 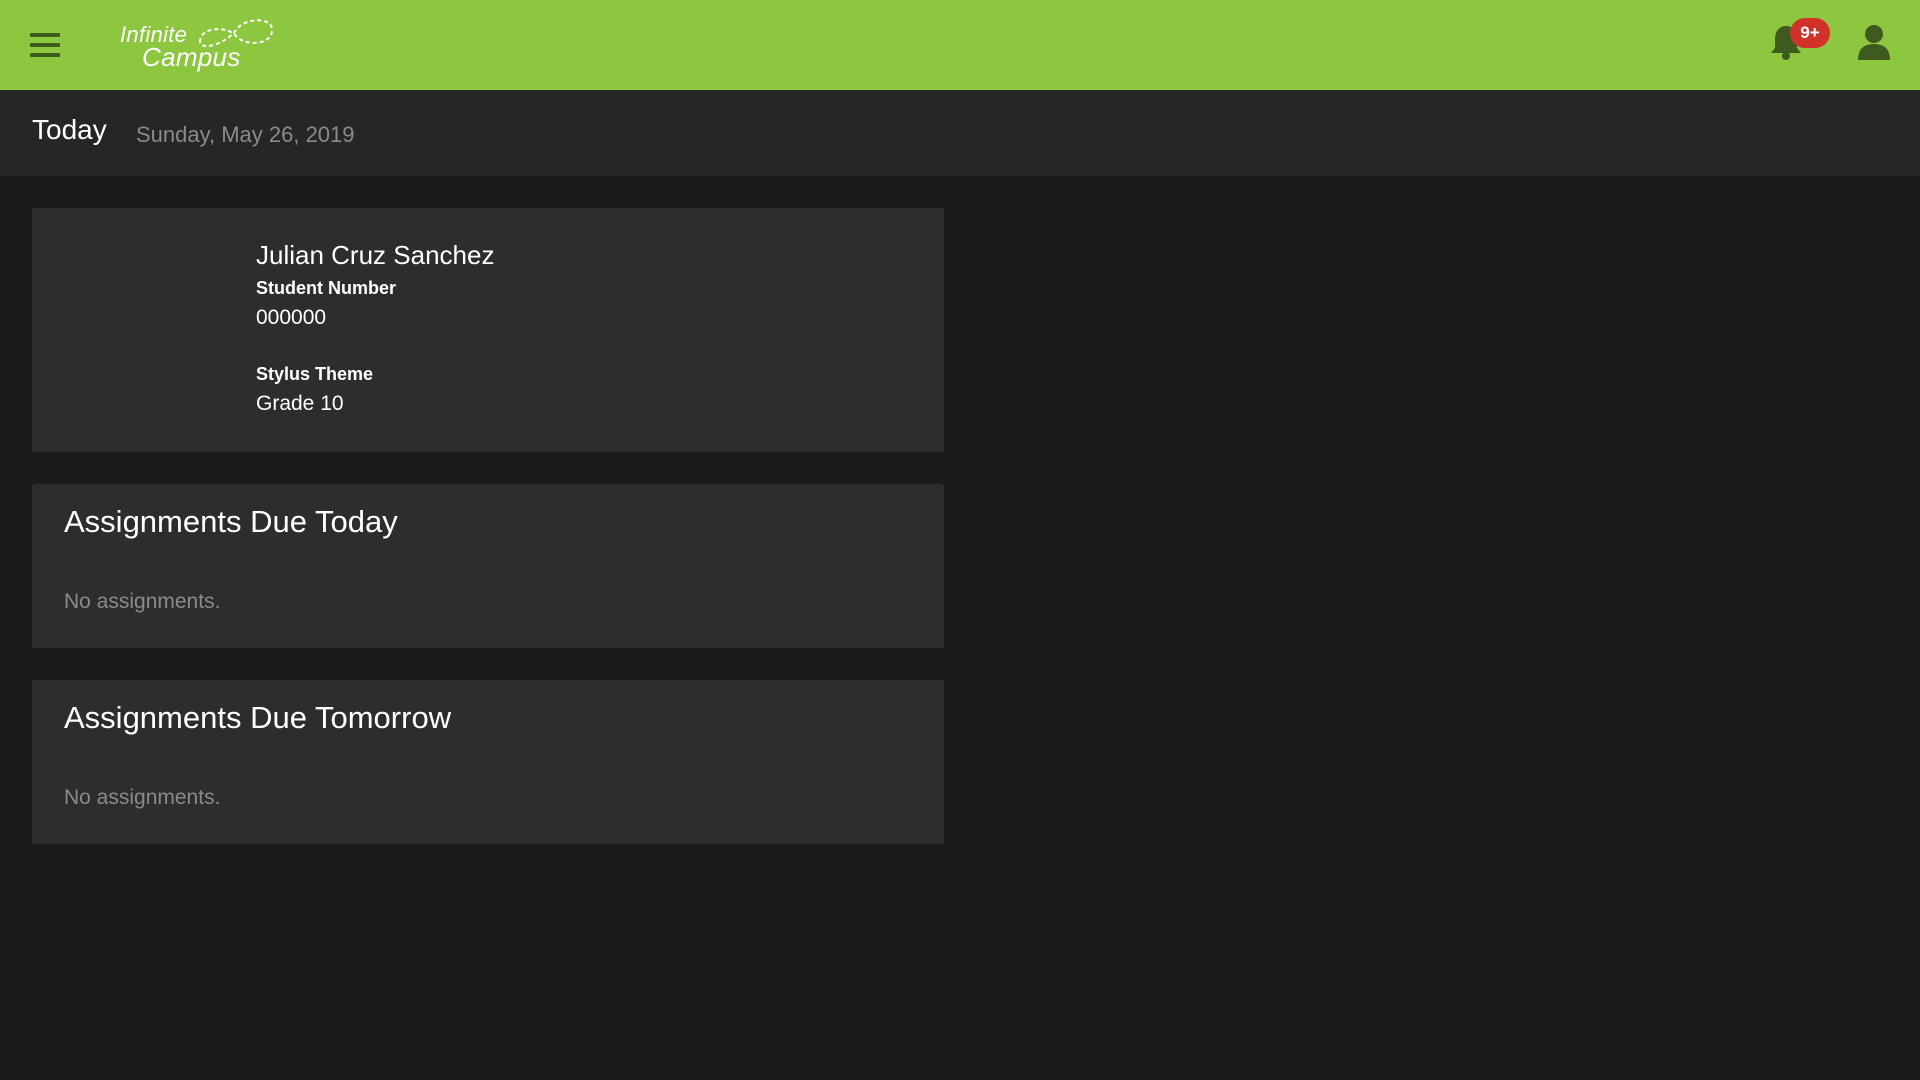 What do you see at coordinates (142, 601) in the screenshot?
I see `no-assignments-today-text: No assignments.` at bounding box center [142, 601].